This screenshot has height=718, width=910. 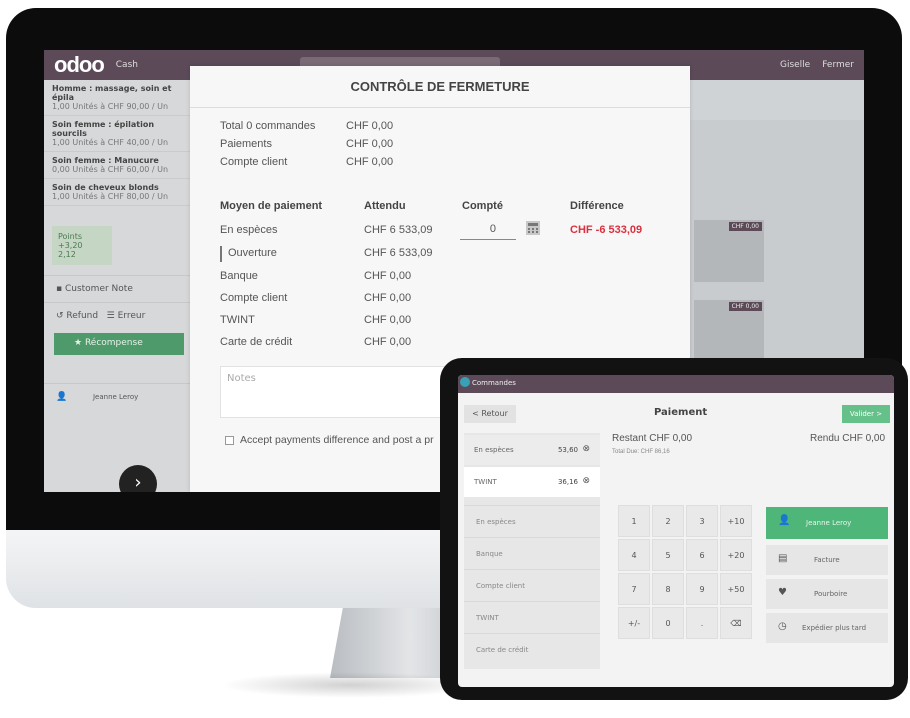 I want to click on dialog-title: CONTRÔLE DE FERMETURE, so click(x=440, y=87).